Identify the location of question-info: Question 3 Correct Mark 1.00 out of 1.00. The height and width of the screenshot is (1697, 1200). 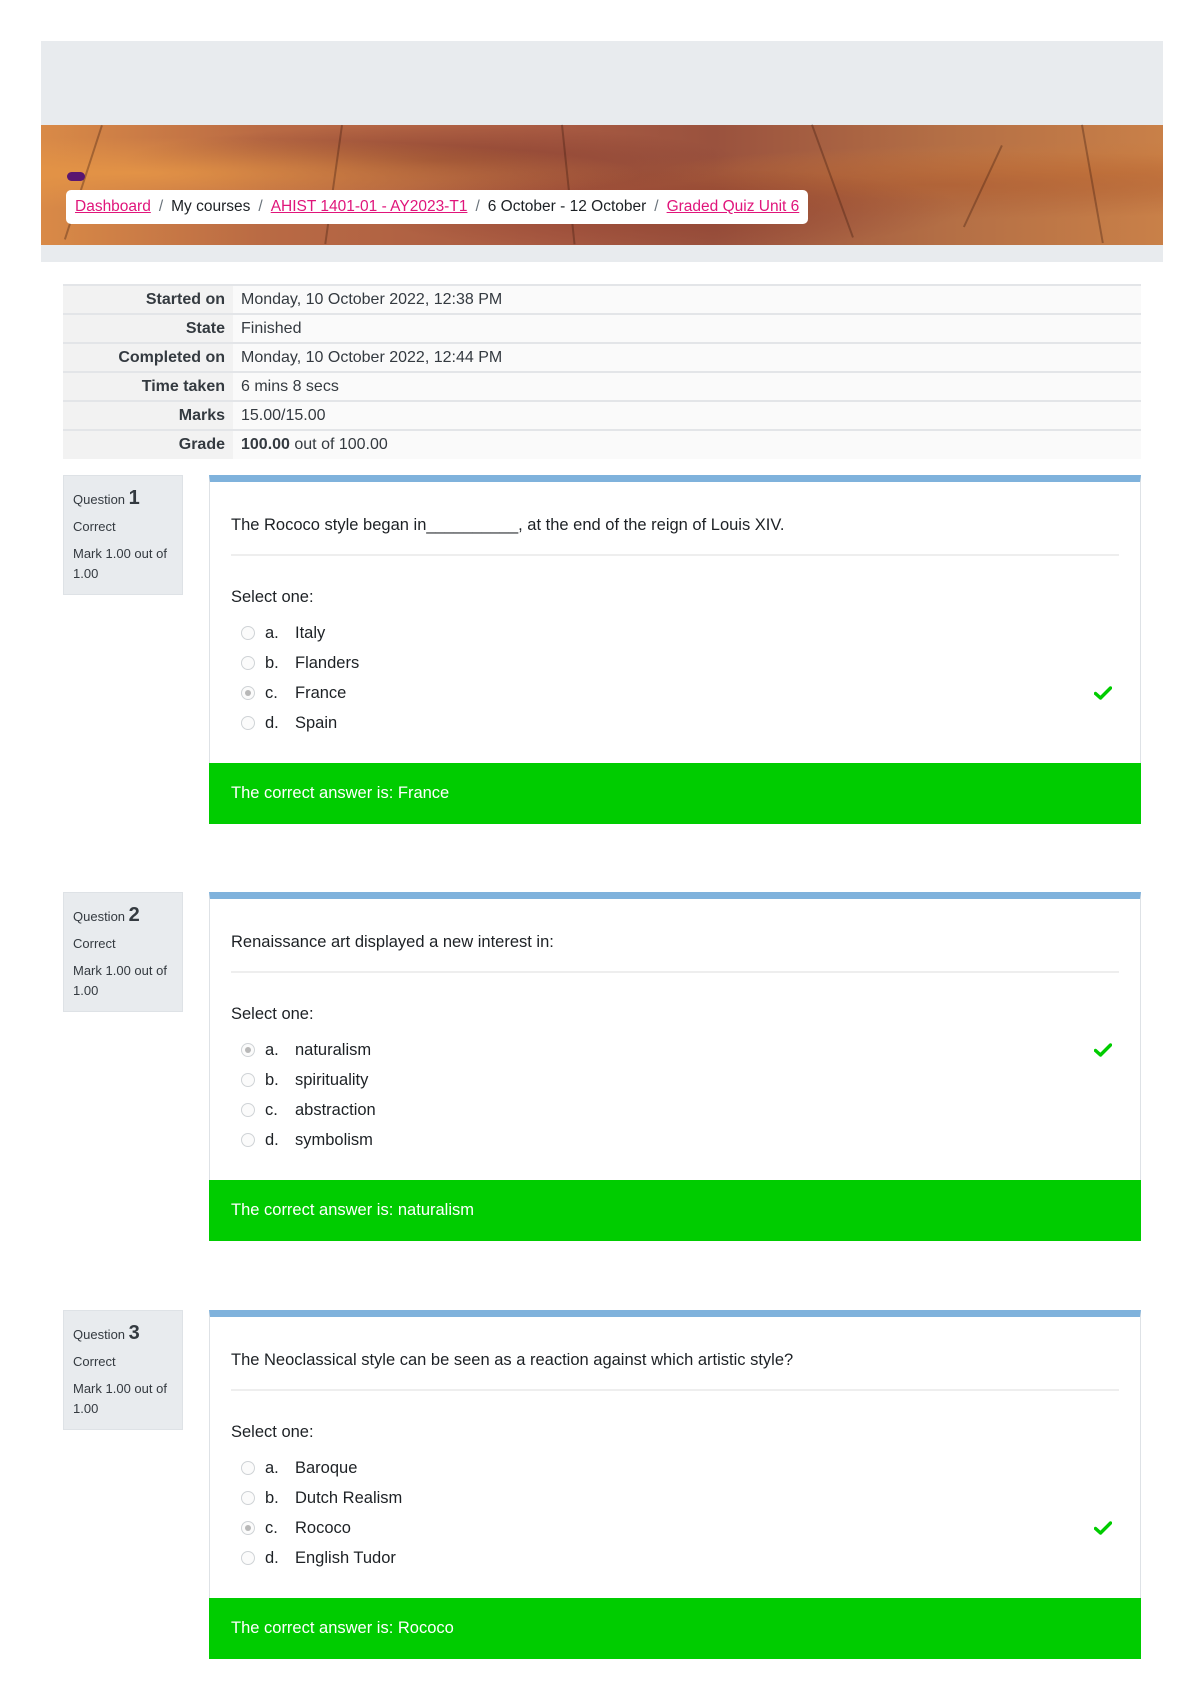
(123, 1370).